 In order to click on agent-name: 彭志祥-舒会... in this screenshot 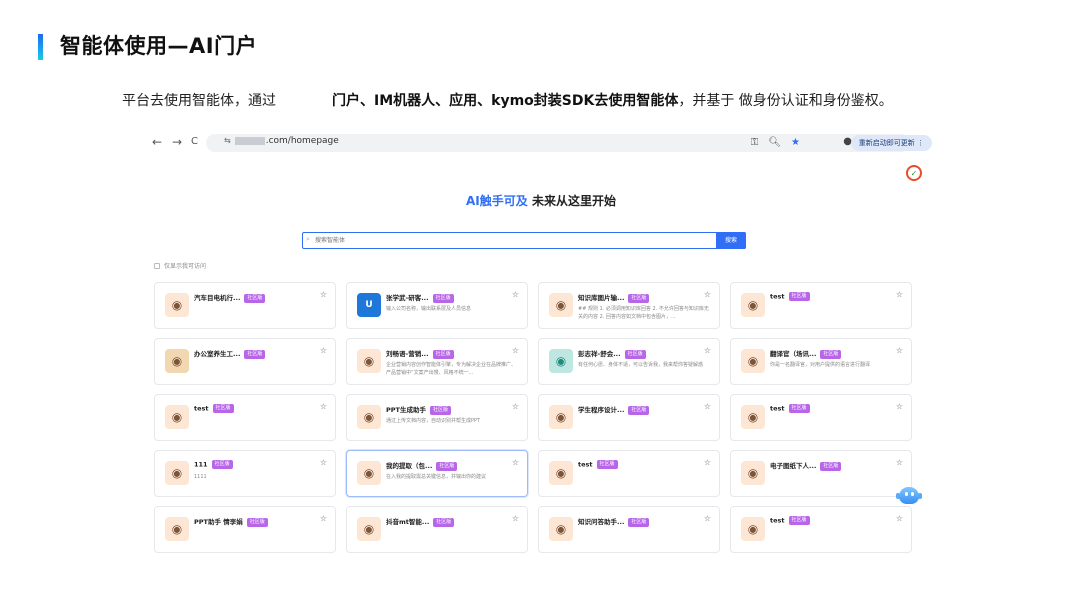, I will do `click(599, 354)`.